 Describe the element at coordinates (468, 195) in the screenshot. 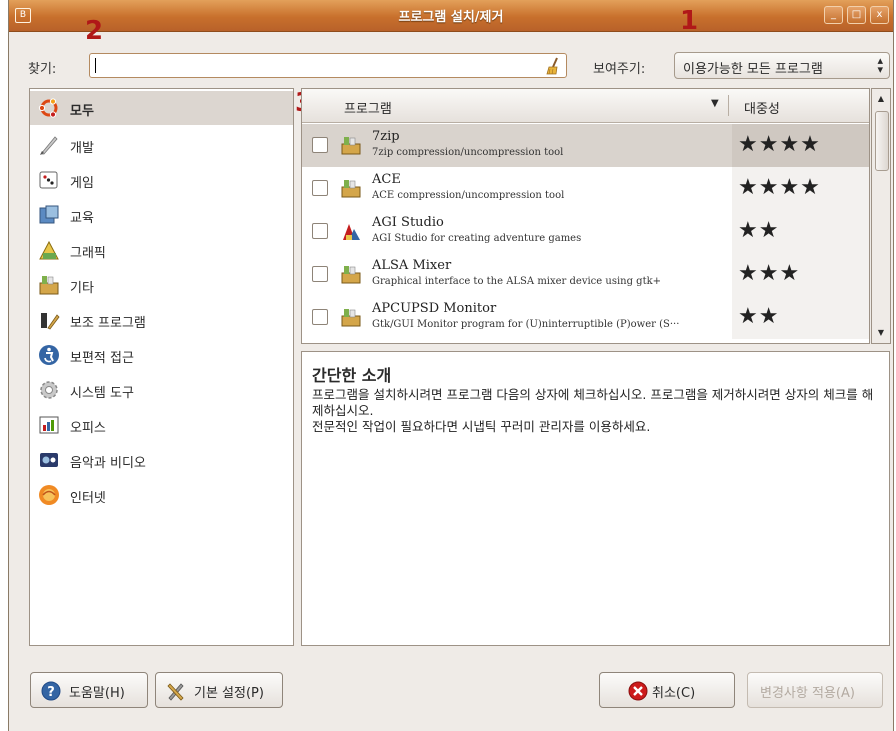

I see `program-description: ACE compression/uncompression tool` at that location.